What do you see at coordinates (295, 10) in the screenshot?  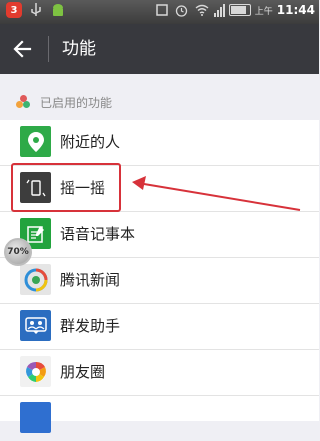 I see `status-time: 11:44` at bounding box center [295, 10].